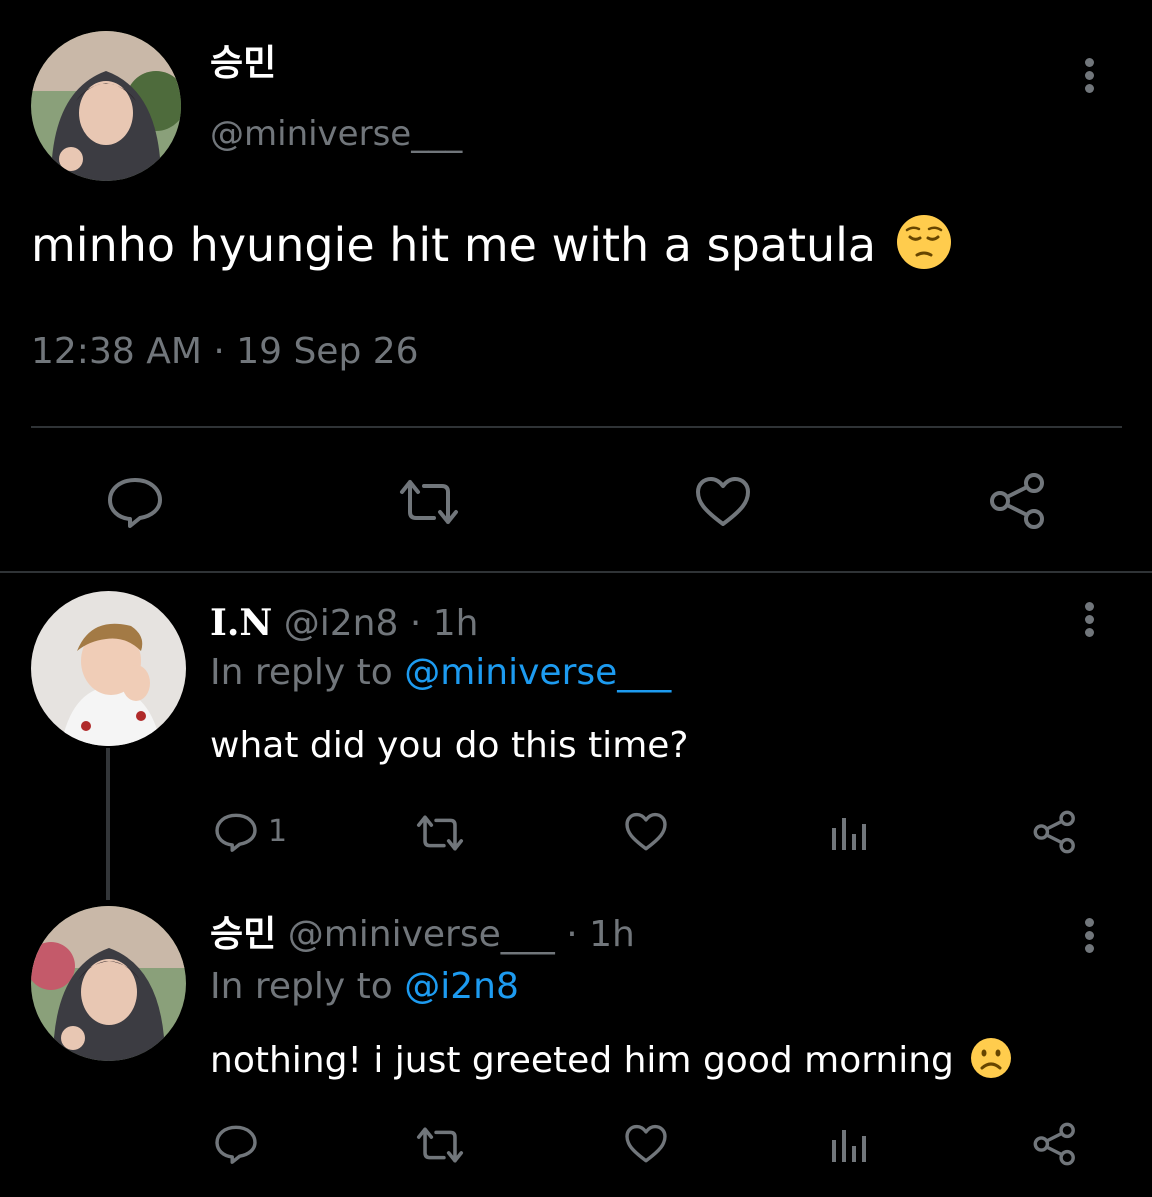  What do you see at coordinates (449, 745) in the screenshot?
I see `reply-text: what did you do this time?` at bounding box center [449, 745].